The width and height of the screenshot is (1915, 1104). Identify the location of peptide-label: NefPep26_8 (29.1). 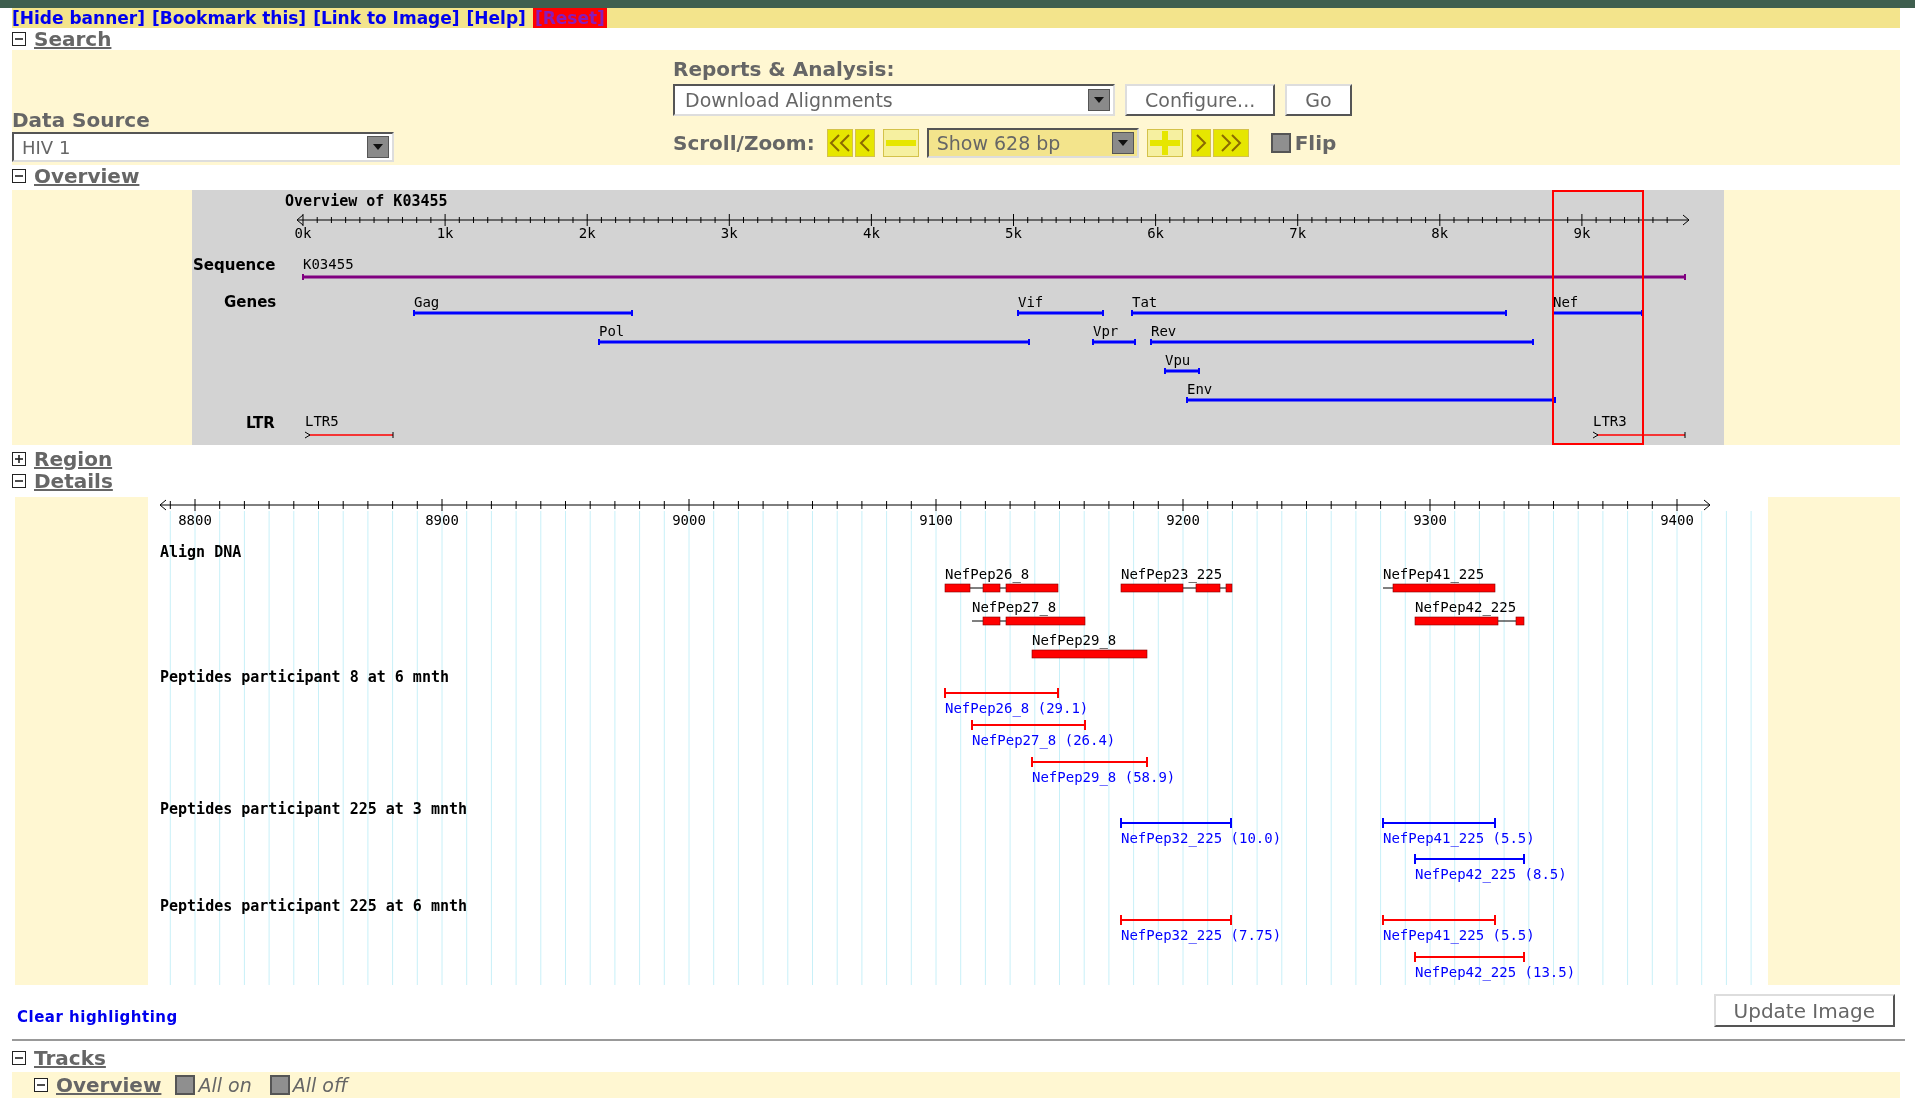
(1017, 708).